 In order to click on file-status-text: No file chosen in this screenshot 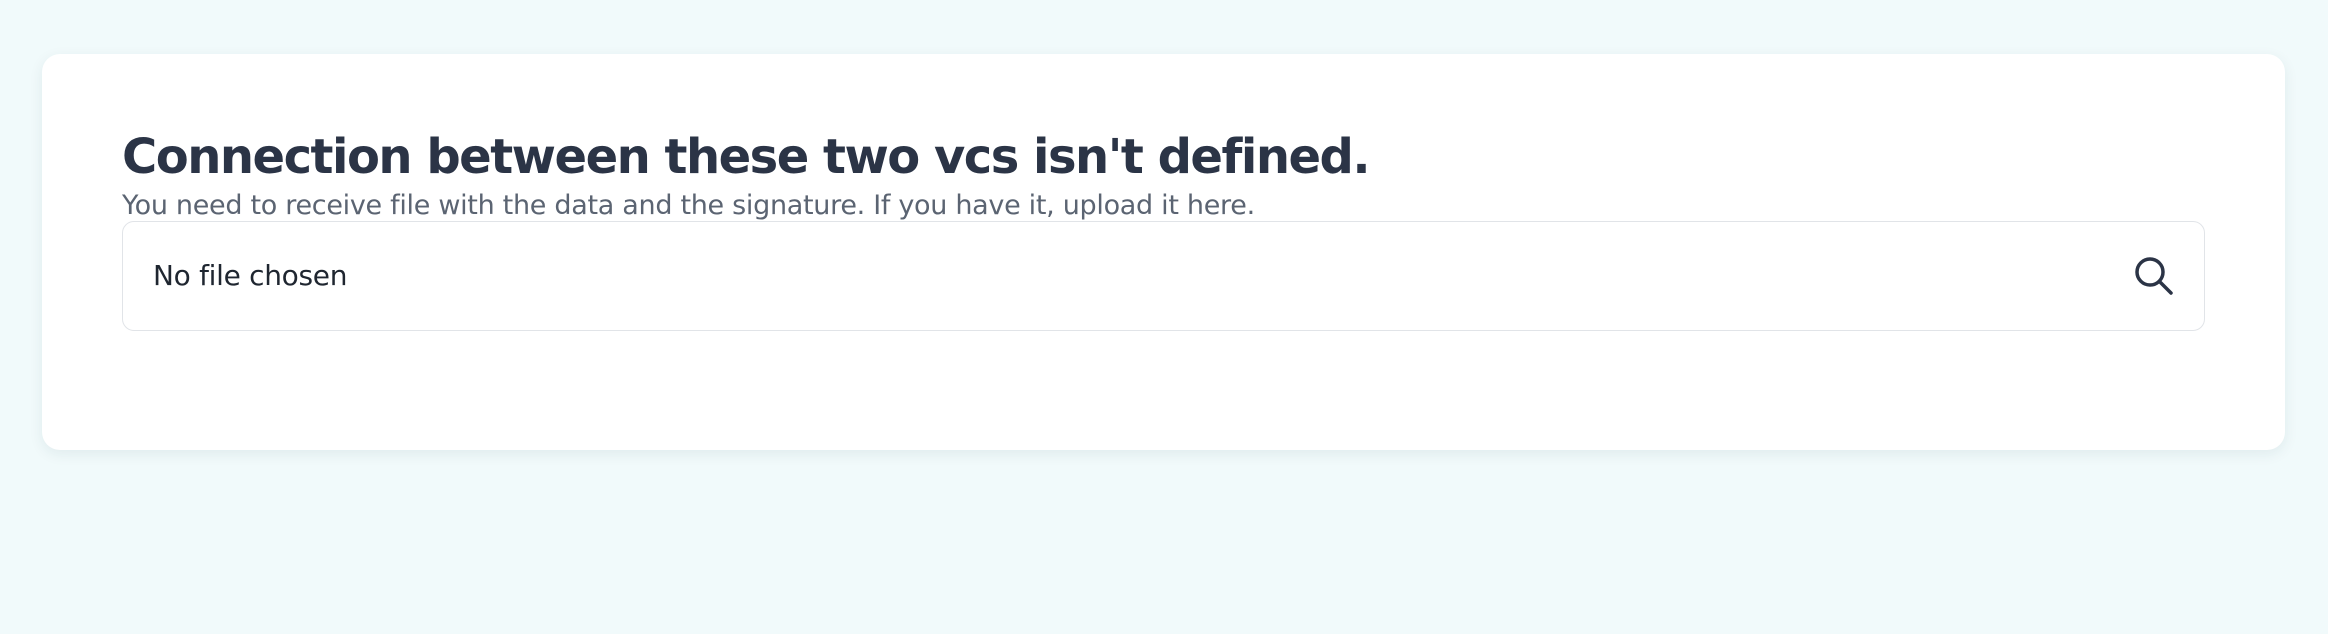, I will do `click(250, 276)`.